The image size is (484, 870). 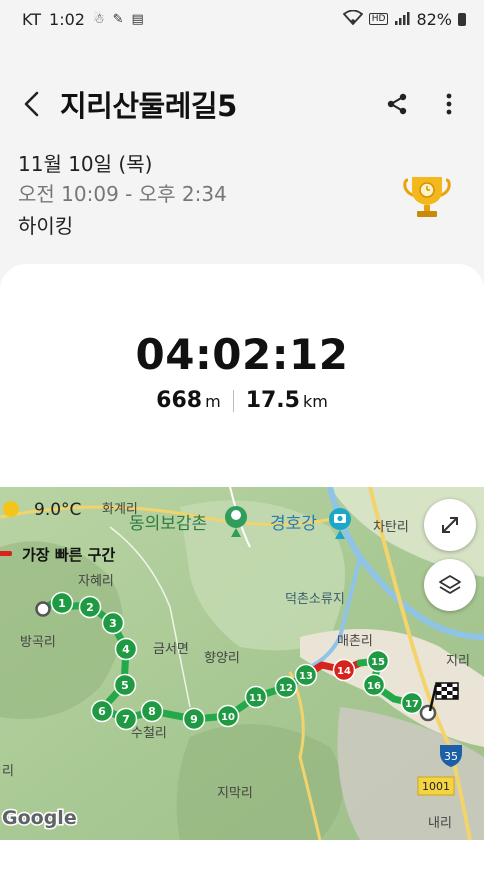 I want to click on app-header: 지리산둘레길5, so click(x=242, y=104).